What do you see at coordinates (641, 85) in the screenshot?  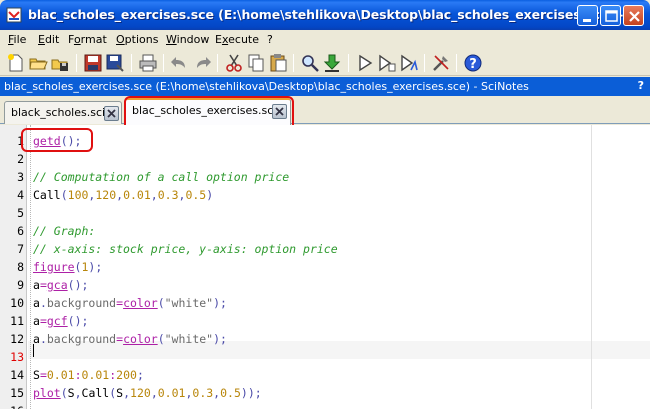 I see `path-help-button: ?` at bounding box center [641, 85].